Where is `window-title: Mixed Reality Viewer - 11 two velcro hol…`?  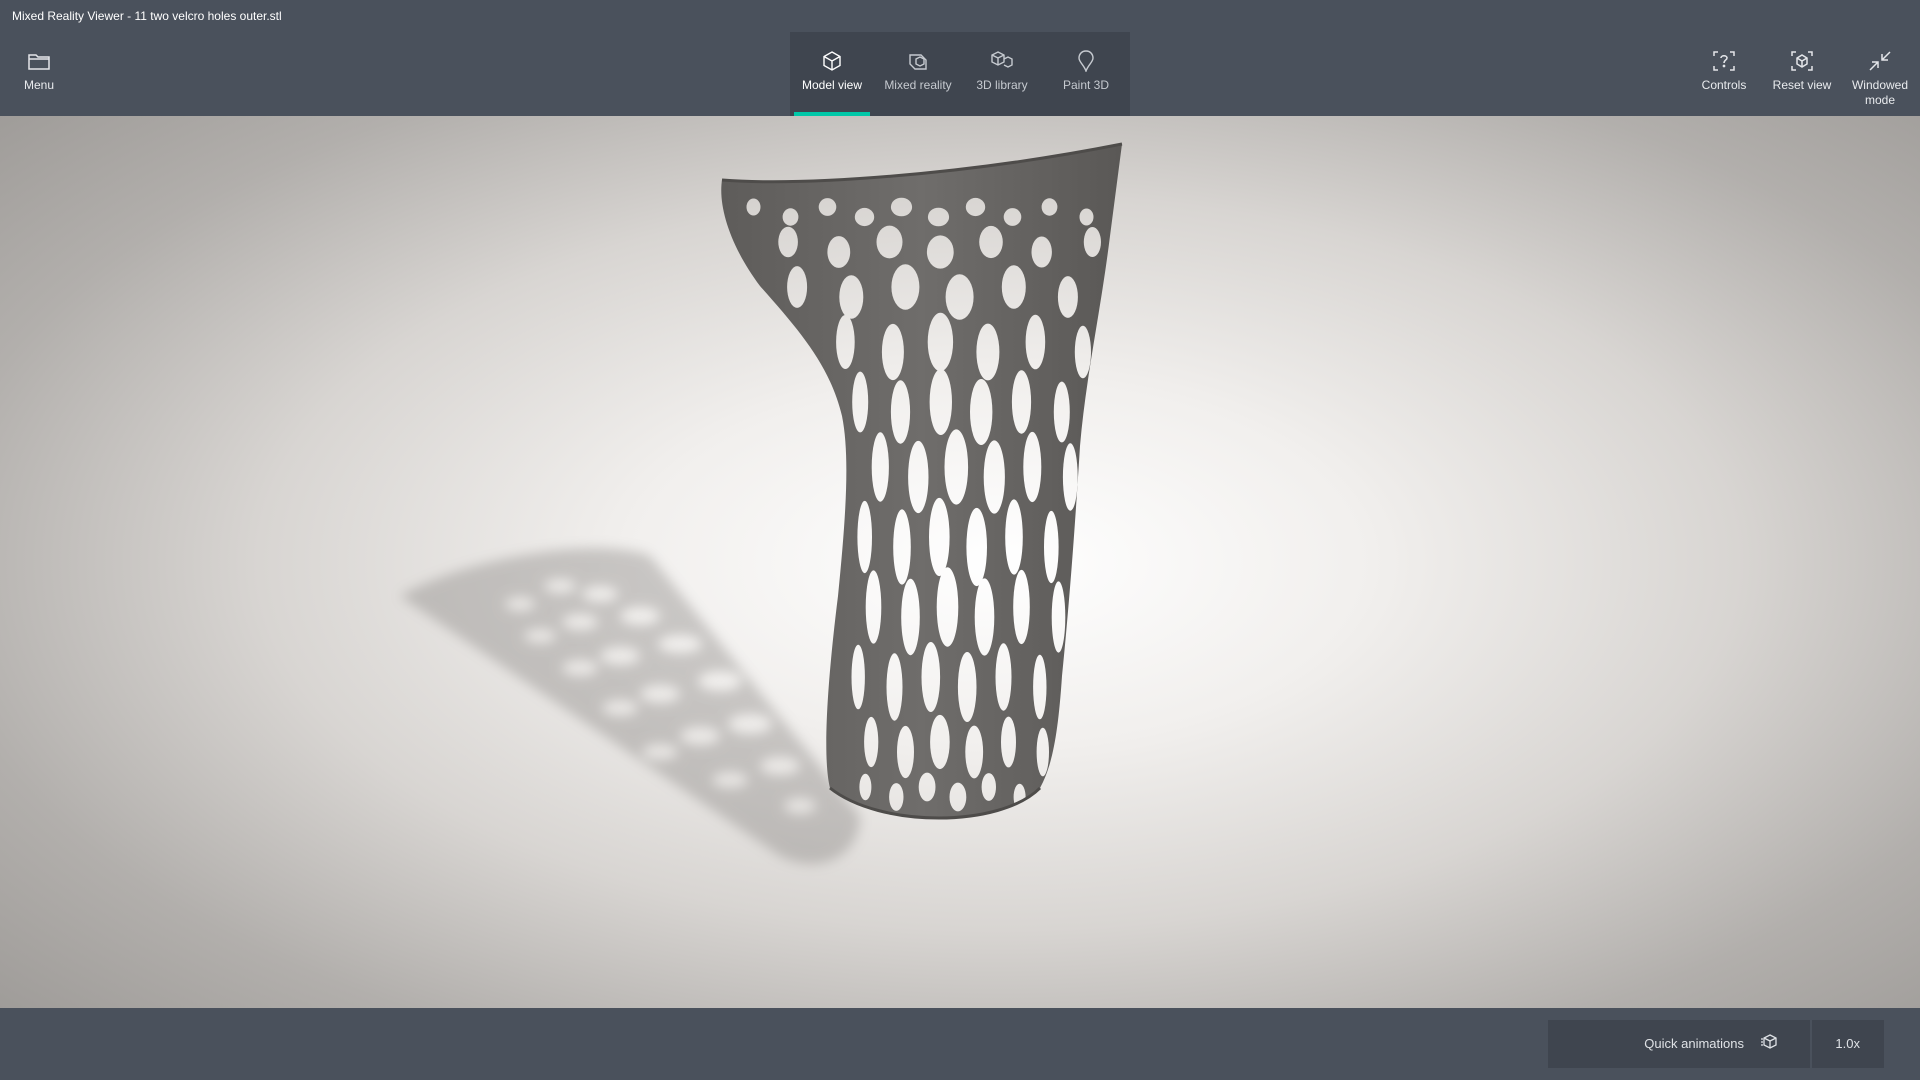 window-title: Mixed Reality Viewer - 11 two velcro hol… is located at coordinates (147, 16).